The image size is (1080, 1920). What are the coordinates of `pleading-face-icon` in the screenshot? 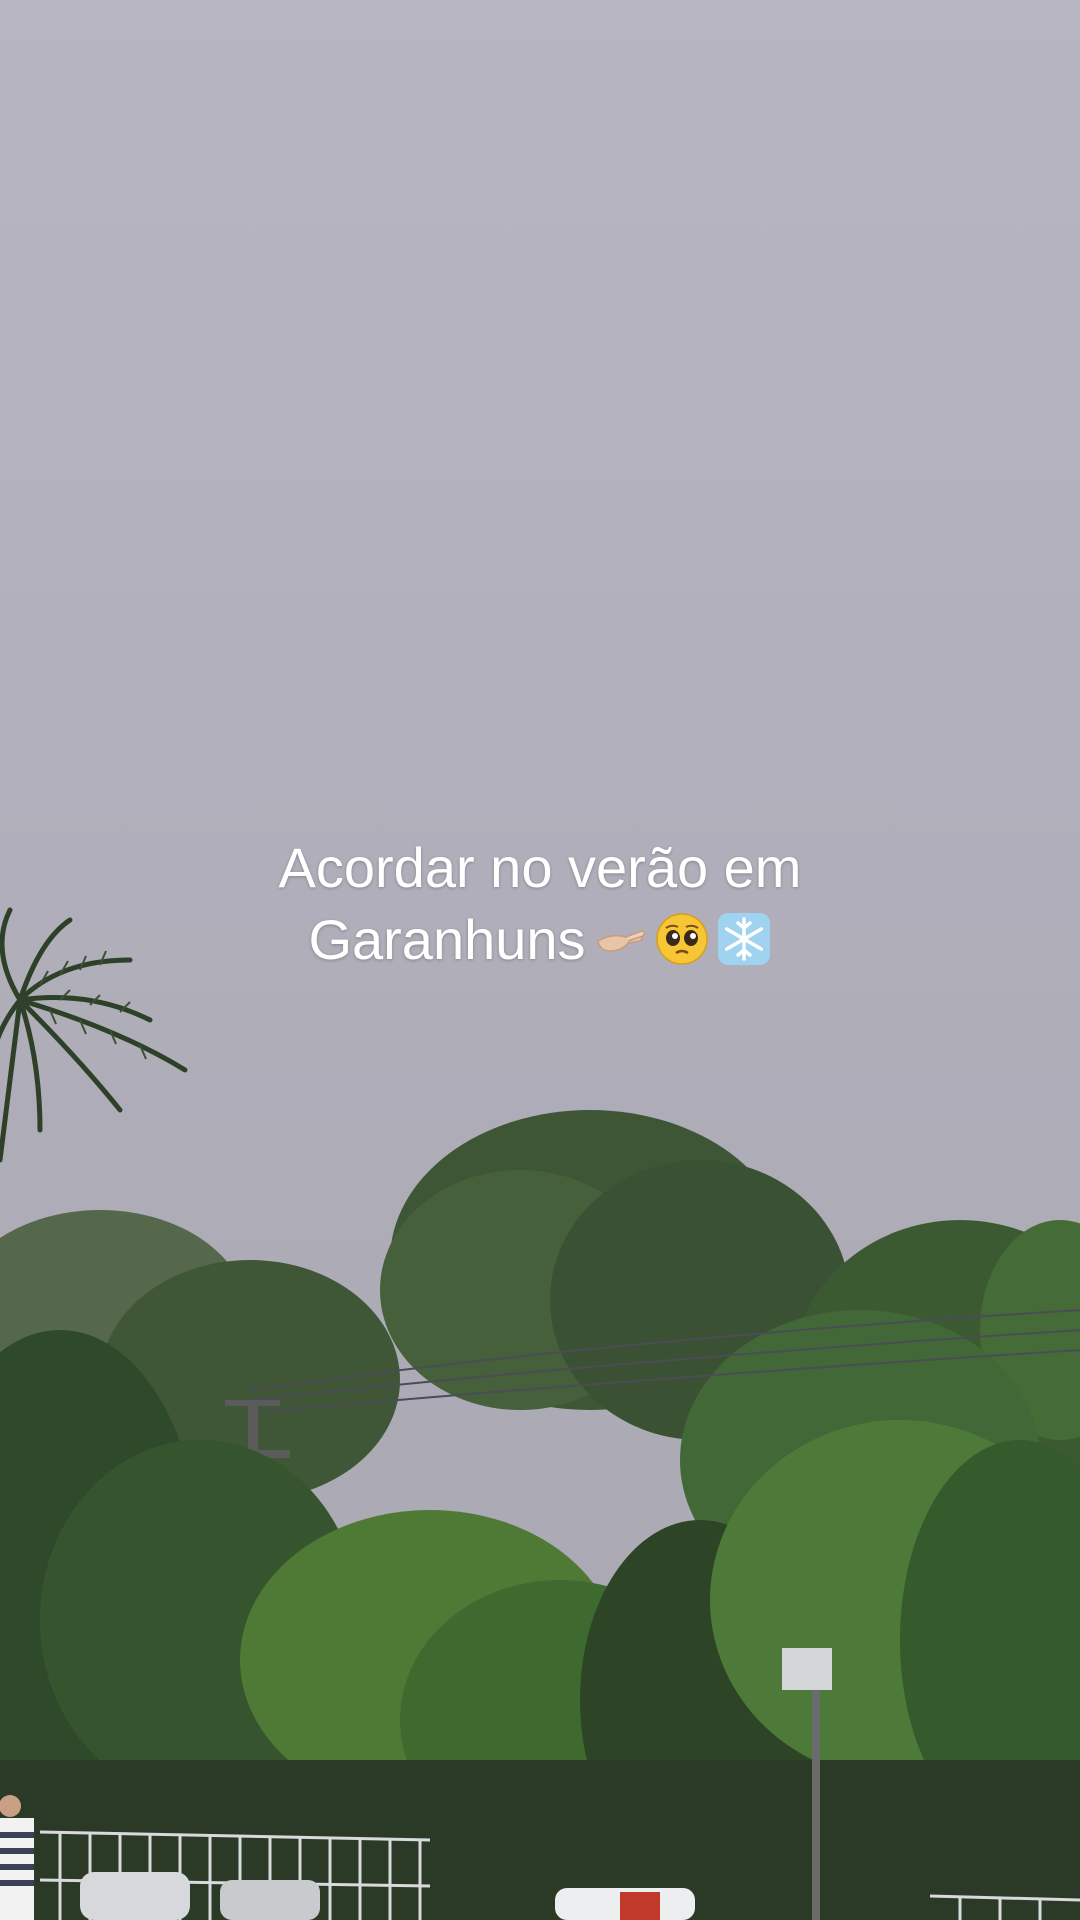 It's located at (681, 939).